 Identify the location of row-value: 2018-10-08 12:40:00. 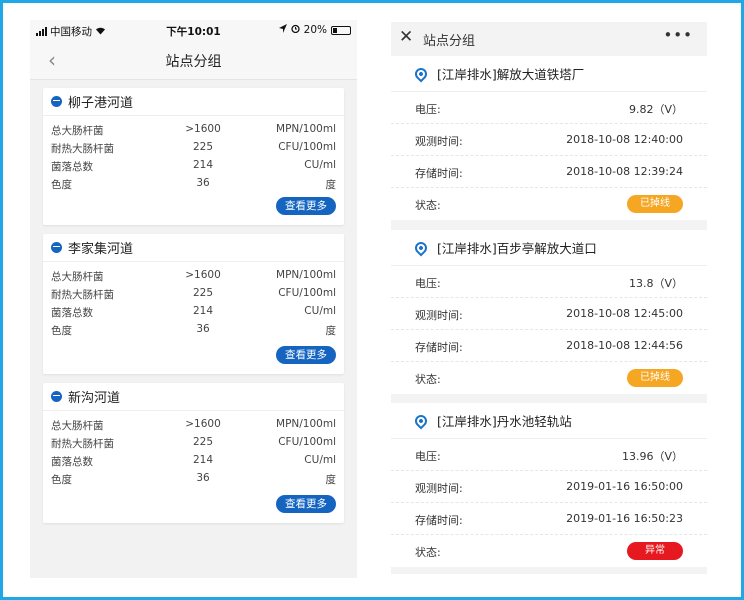
(624, 139).